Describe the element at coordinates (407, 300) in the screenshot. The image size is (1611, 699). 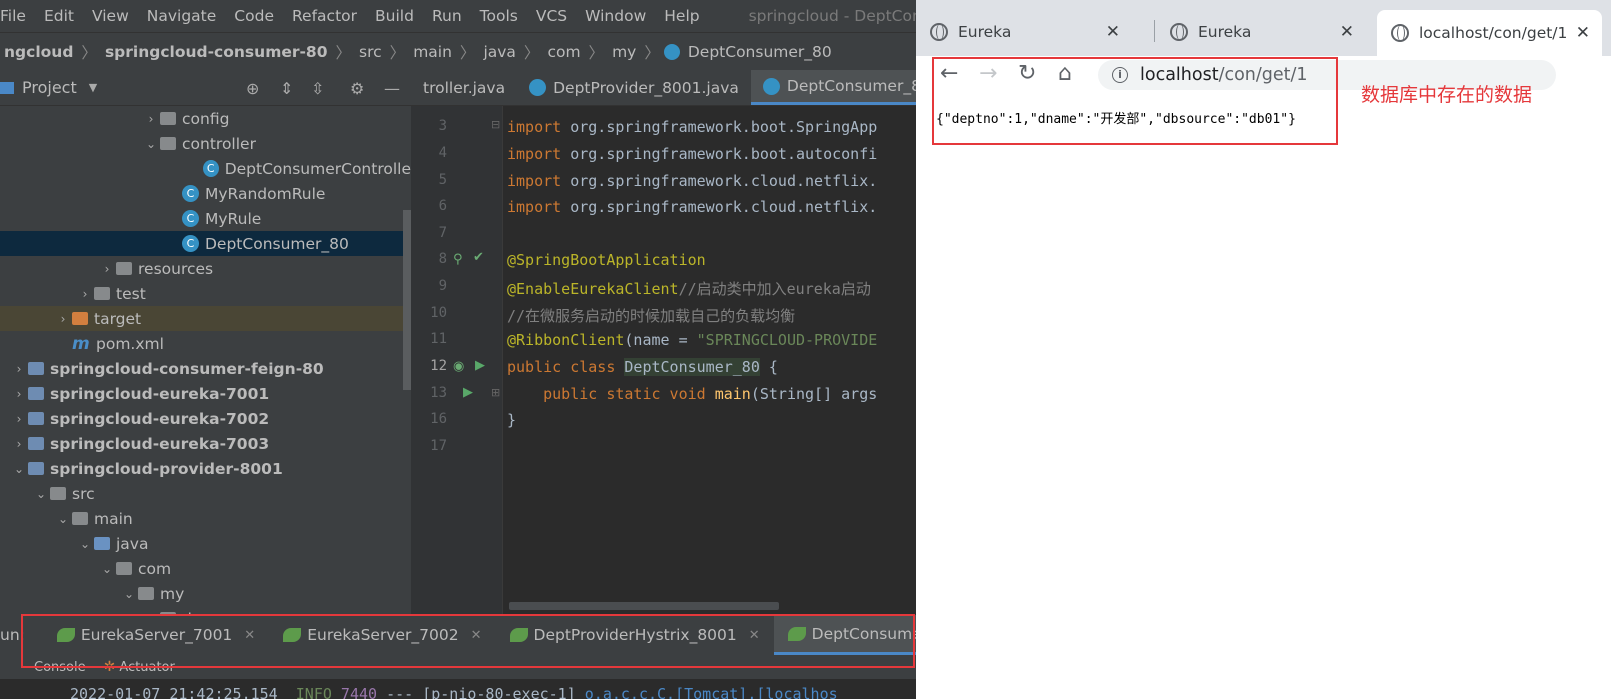
I see `tree-scrollbar` at that location.